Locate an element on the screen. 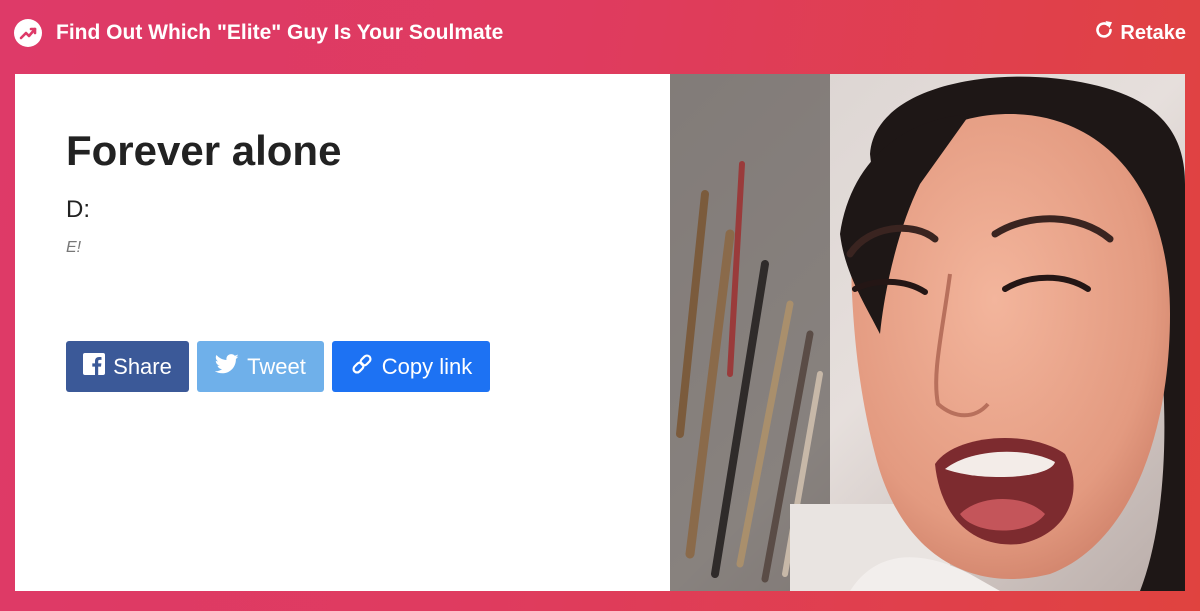 Image resolution: width=1200 pixels, height=611 pixels. refresh-icon is located at coordinates (1104, 33).